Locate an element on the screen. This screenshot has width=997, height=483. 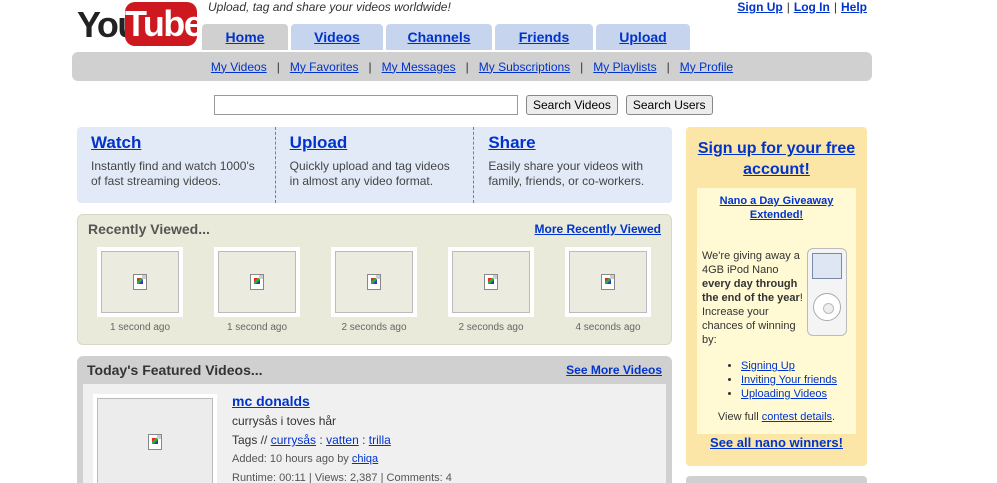
featured-video-title: mc donalds is located at coordinates (271, 401).